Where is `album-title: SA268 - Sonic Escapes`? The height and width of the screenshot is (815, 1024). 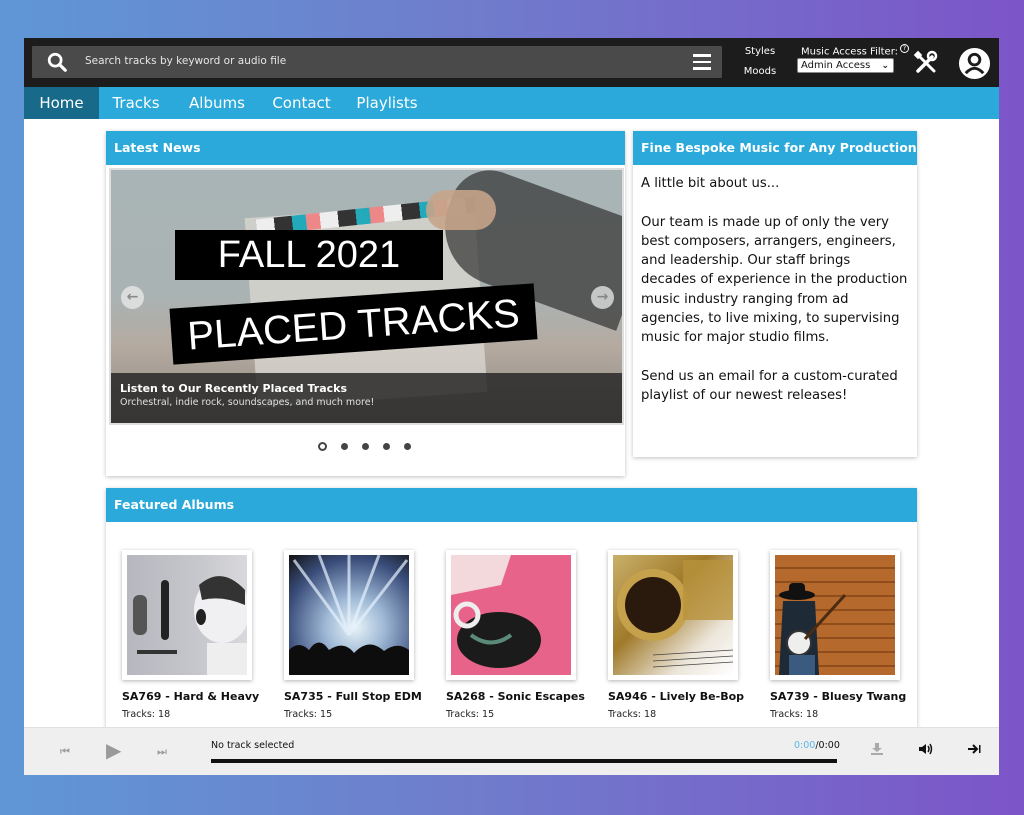 album-title: SA268 - Sonic Escapes is located at coordinates (515, 696).